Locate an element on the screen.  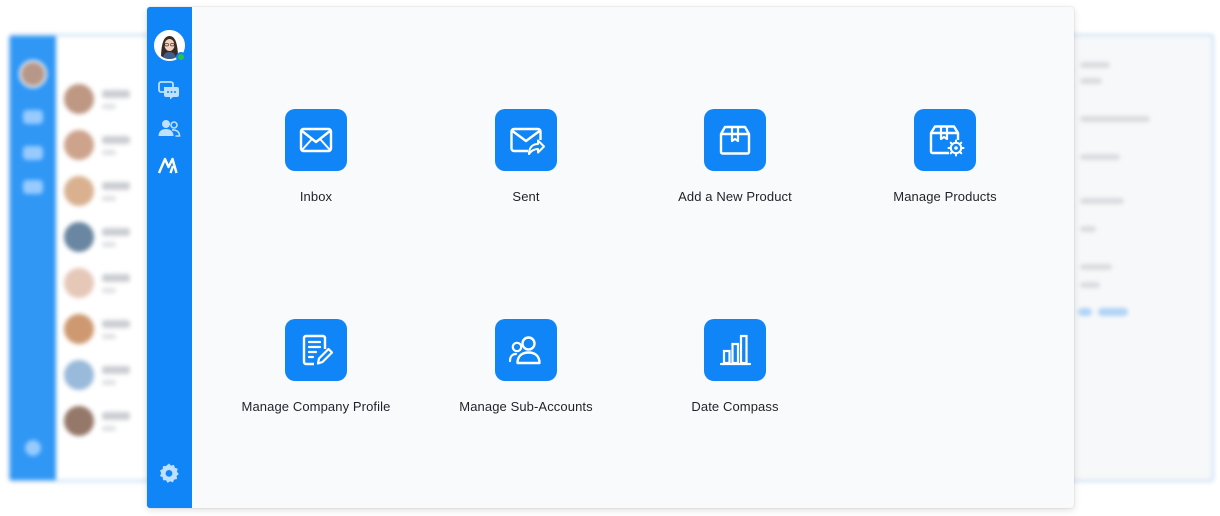
tile-sent: Sent is located at coordinates (526, 164).